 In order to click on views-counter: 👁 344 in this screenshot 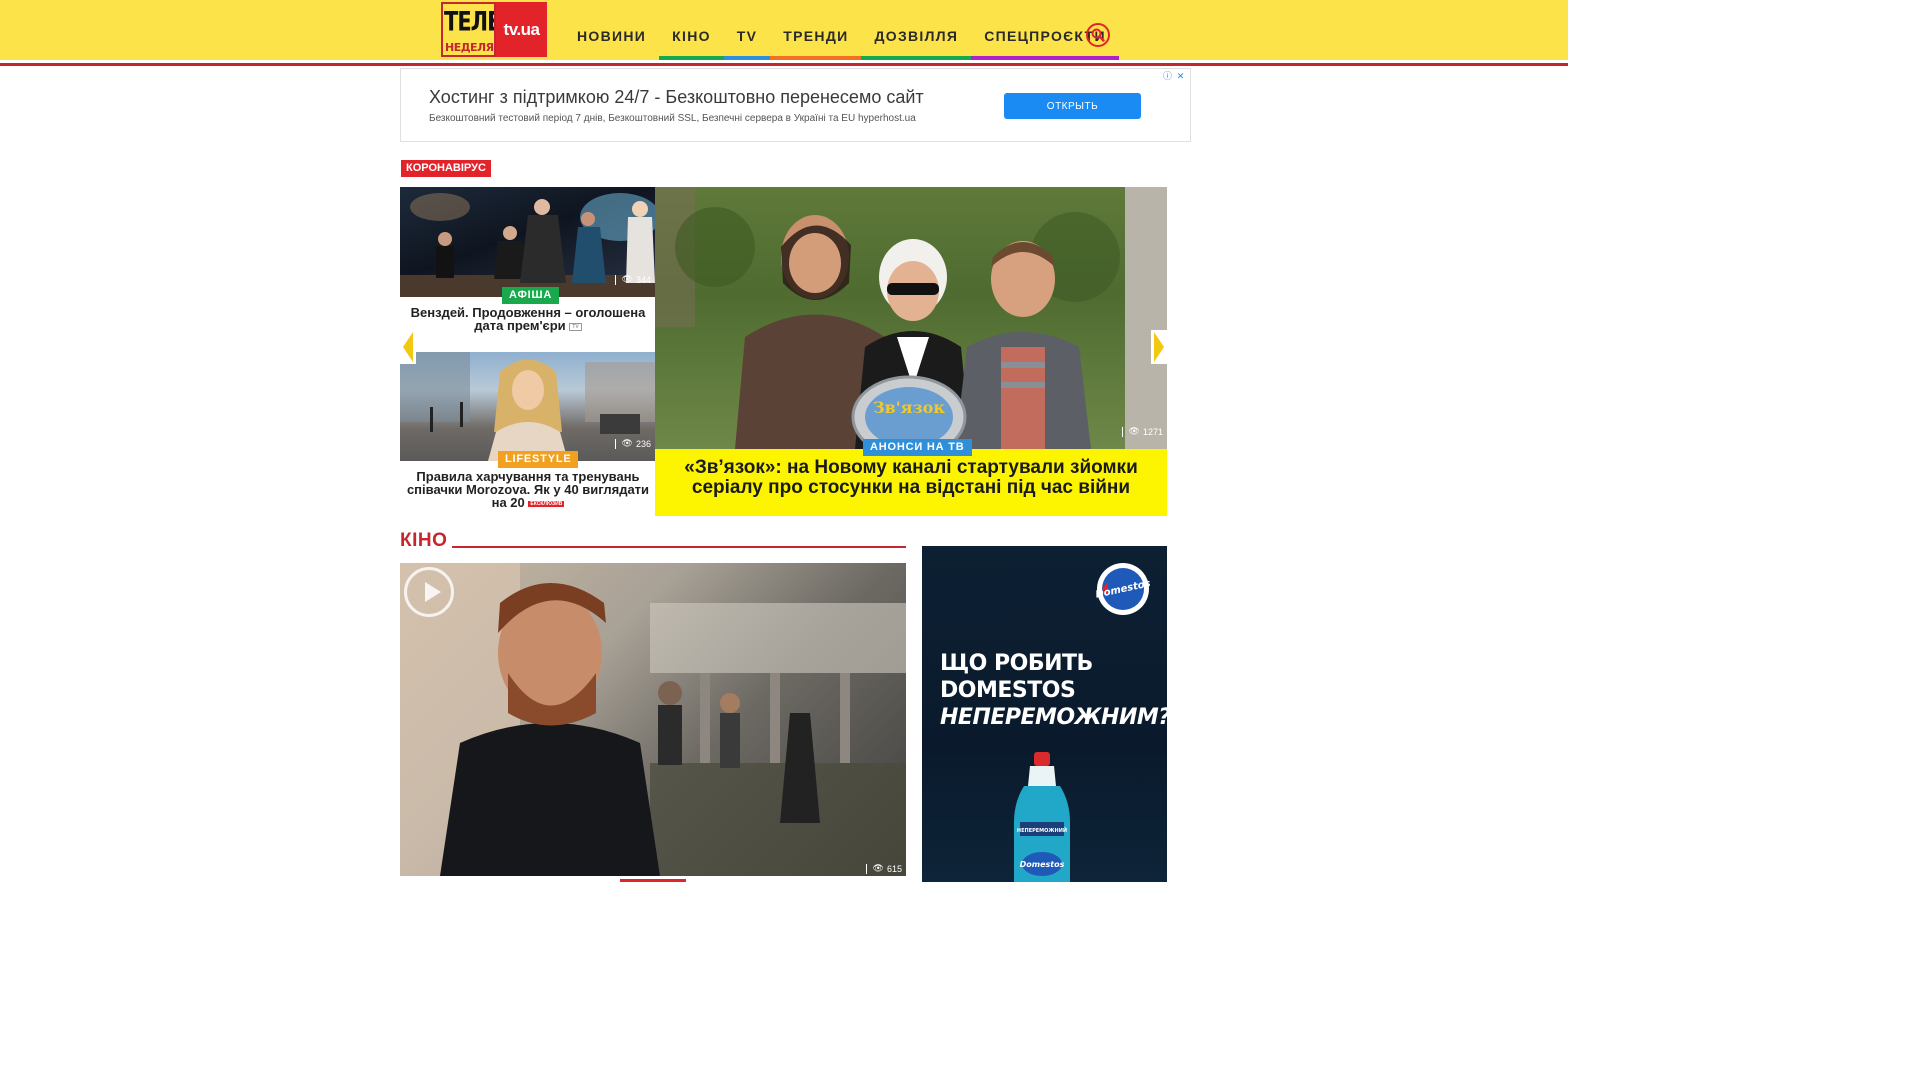, I will do `click(632, 279)`.